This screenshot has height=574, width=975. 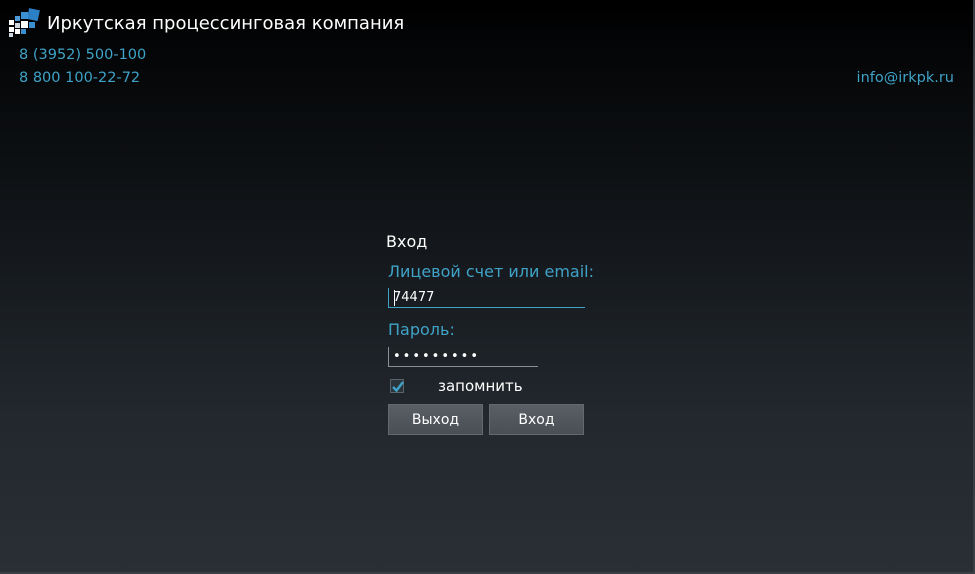 I want to click on app-header: Иркутская процессинговая компания, so click(x=205, y=23).